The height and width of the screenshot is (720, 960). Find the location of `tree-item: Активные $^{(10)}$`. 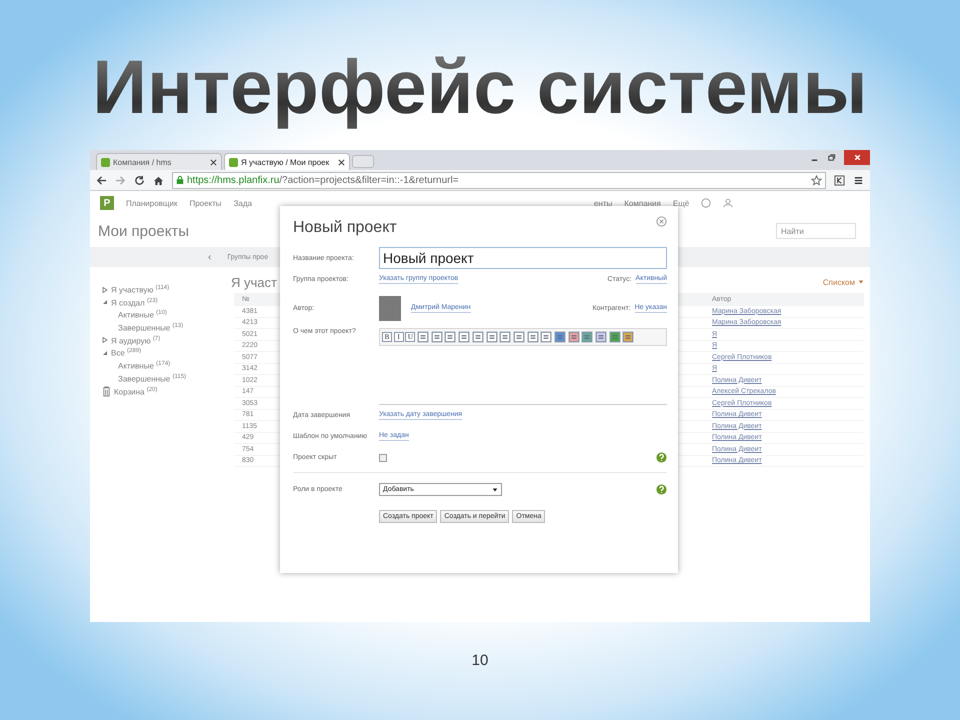

tree-item: Активные $^{(10)}$ is located at coordinates (142, 315).